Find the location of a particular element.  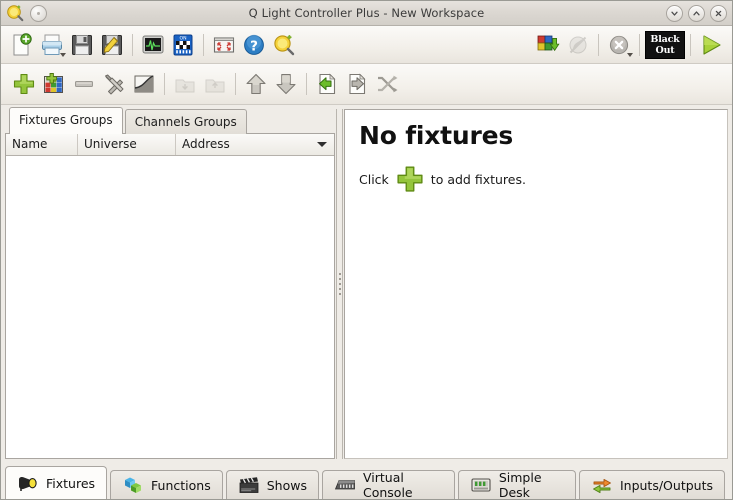

mixer-desk-icon is located at coordinates (345, 485).